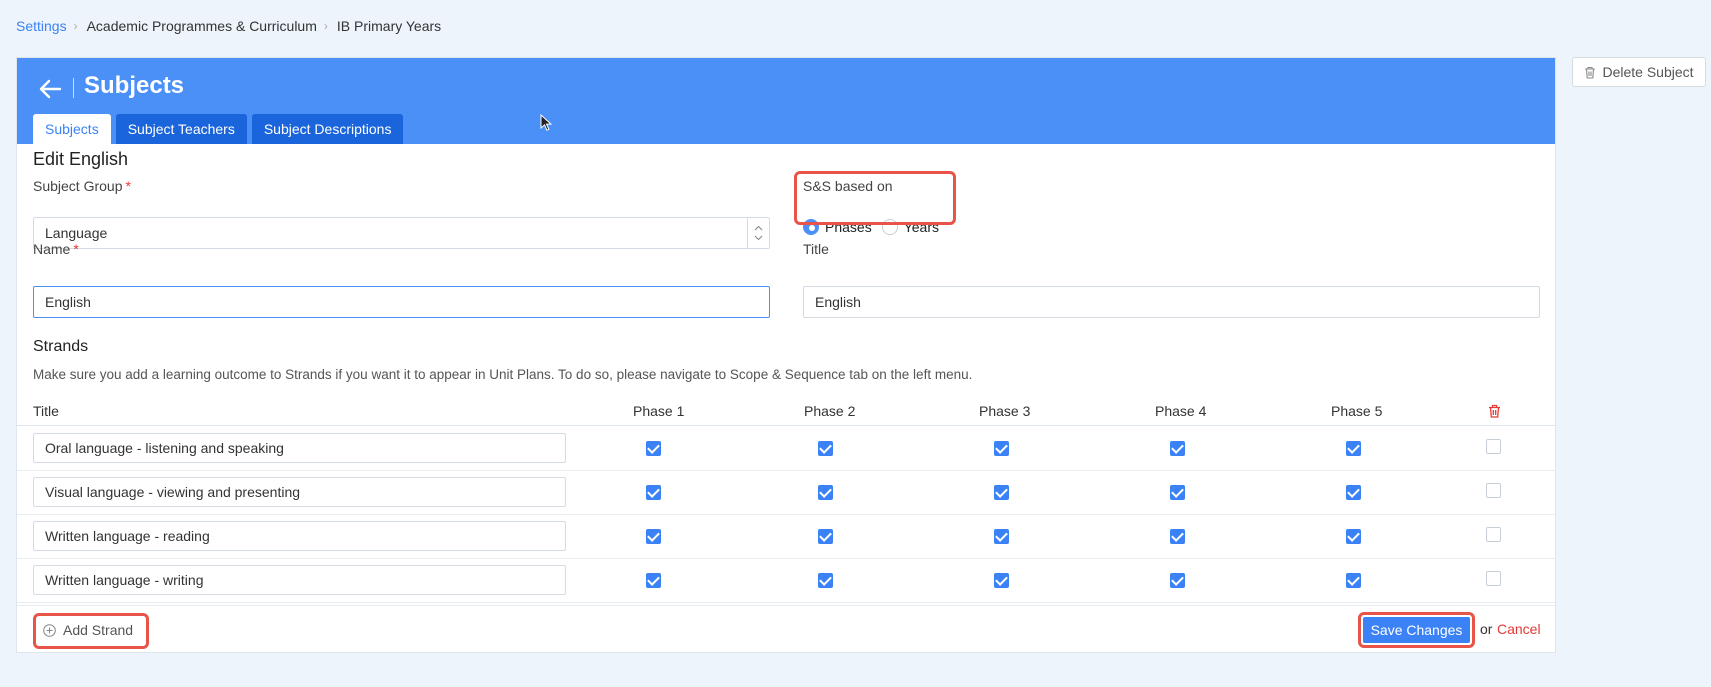 The image size is (1711, 687). What do you see at coordinates (72, 129) in the screenshot?
I see `tab-subjects: Subjects` at bounding box center [72, 129].